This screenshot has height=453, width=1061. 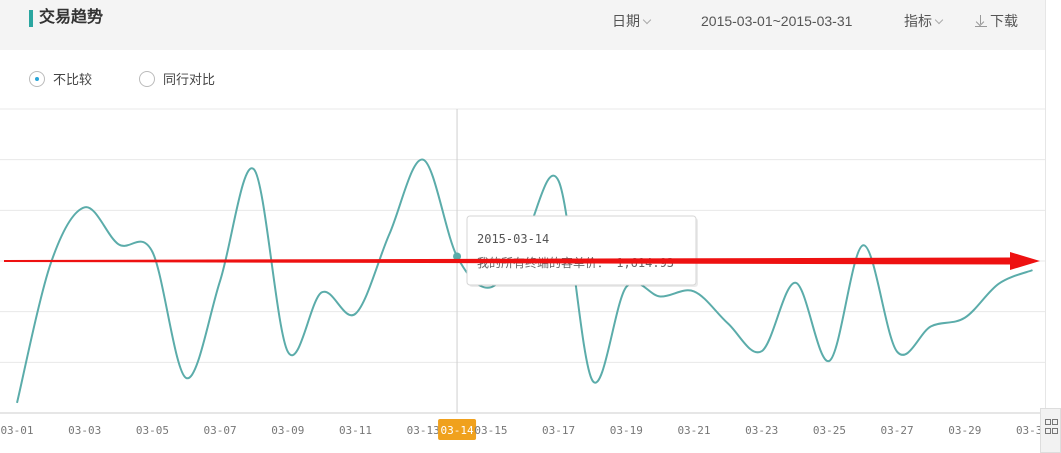 I want to click on x-tick-label: 03-15, so click(x=490, y=430).